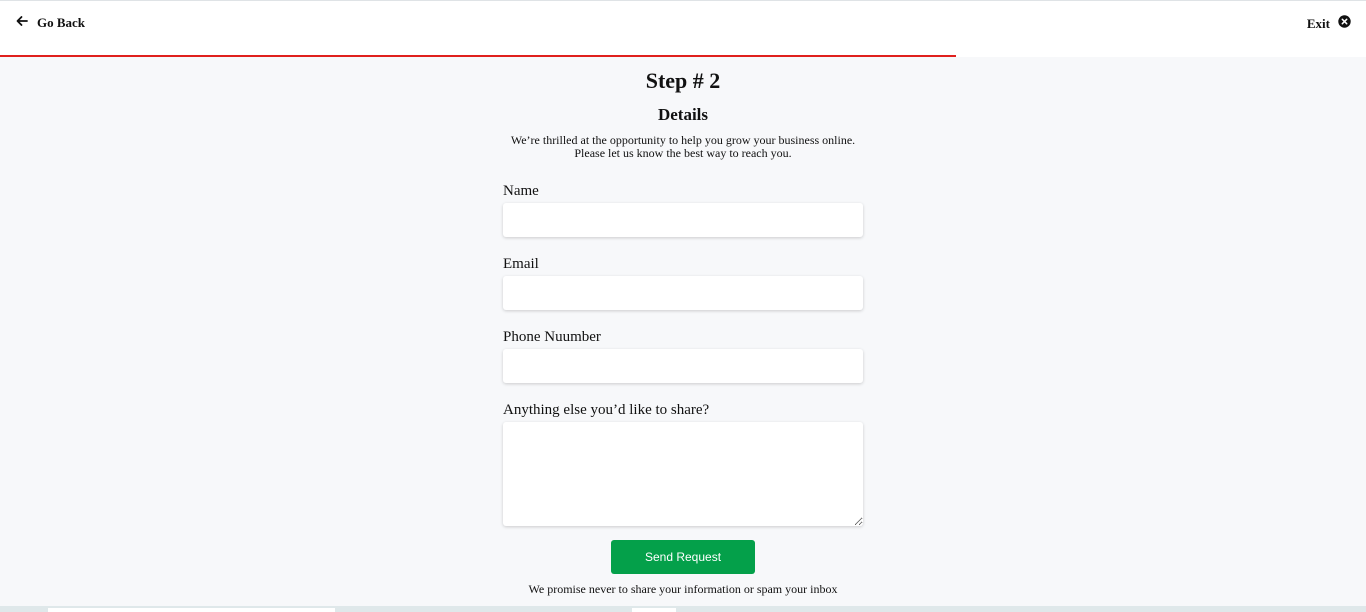 This screenshot has height=612, width=1366. I want to click on email-label: Email, so click(521, 264).